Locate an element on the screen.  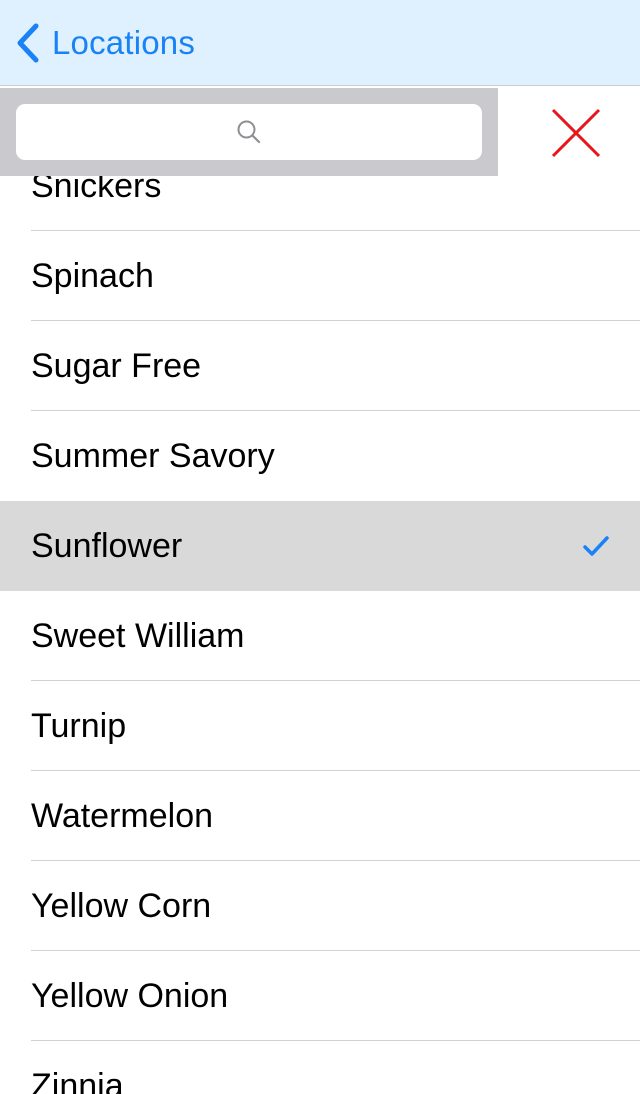
search-input is located at coordinates (249, 132).